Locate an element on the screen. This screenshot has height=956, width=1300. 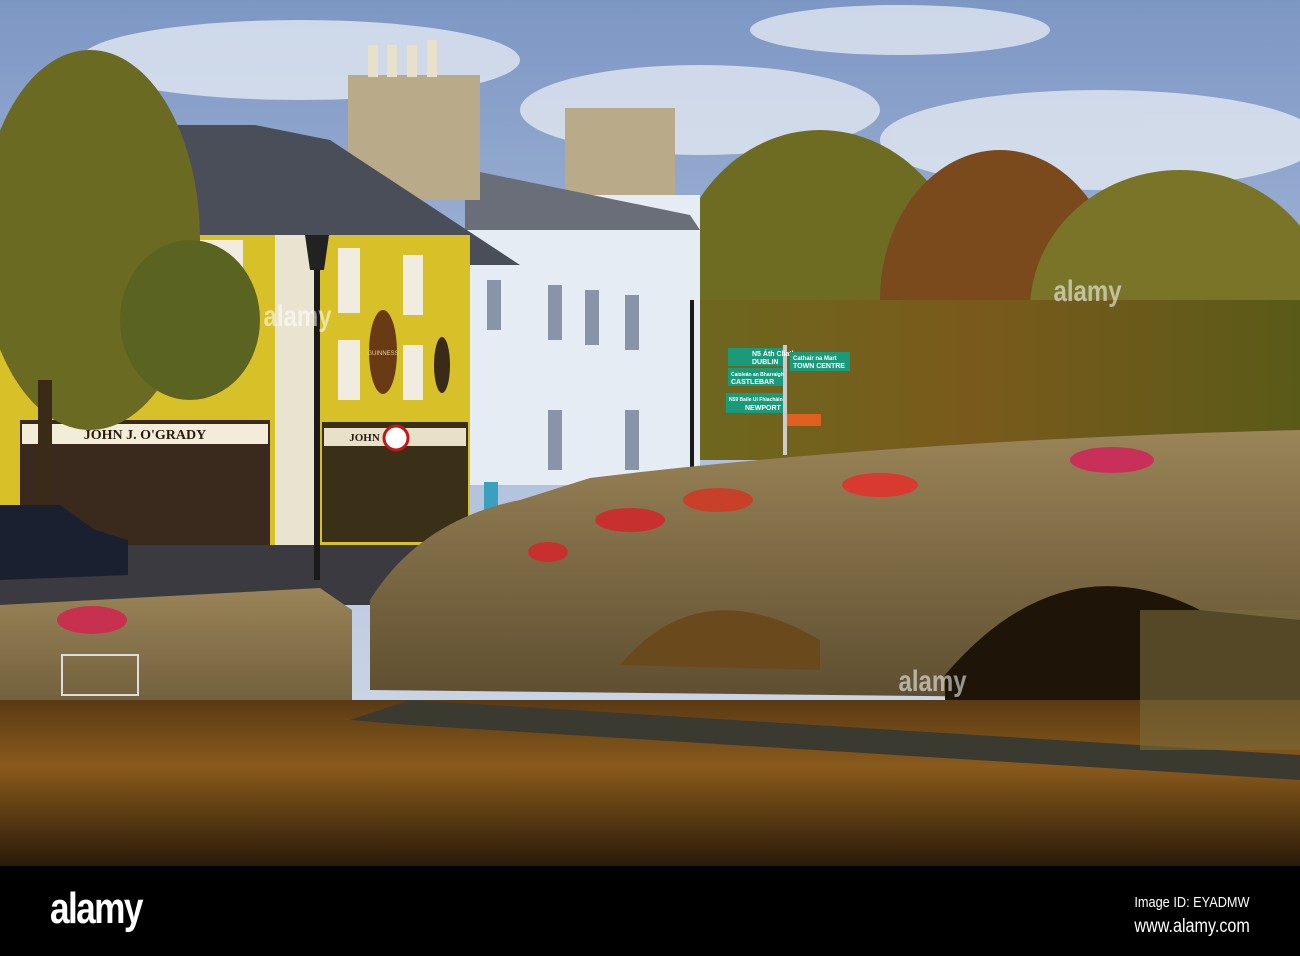
no-entry-sign is located at coordinates (396, 438).